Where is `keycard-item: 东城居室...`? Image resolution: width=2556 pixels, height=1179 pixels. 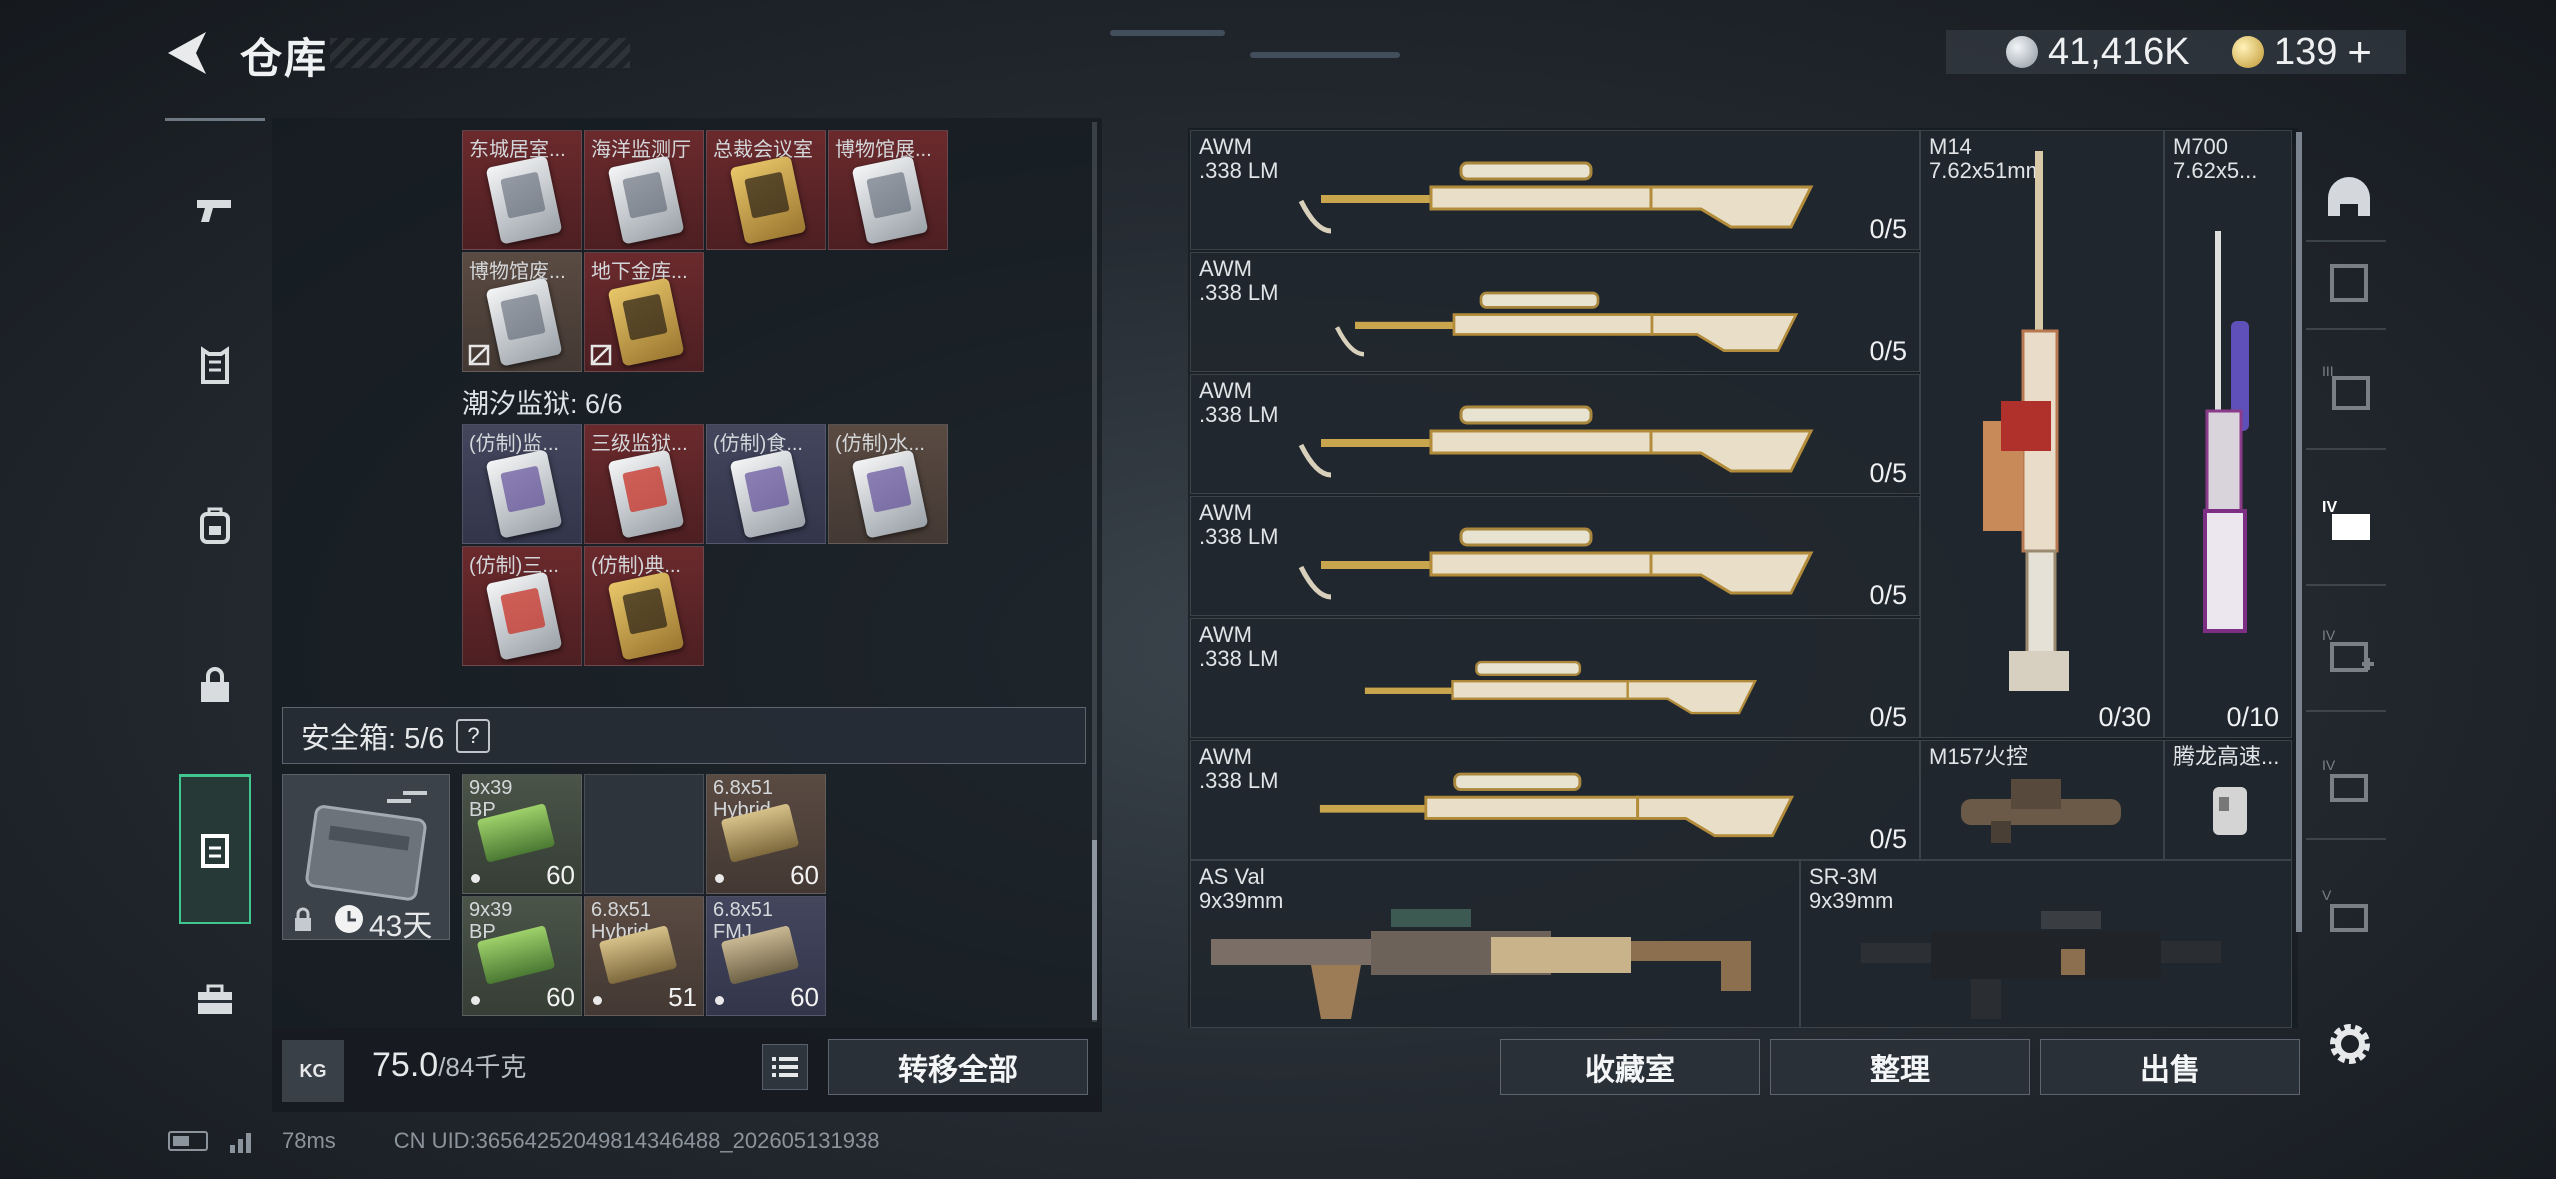
keycard-item: 东城居室... is located at coordinates (522, 190).